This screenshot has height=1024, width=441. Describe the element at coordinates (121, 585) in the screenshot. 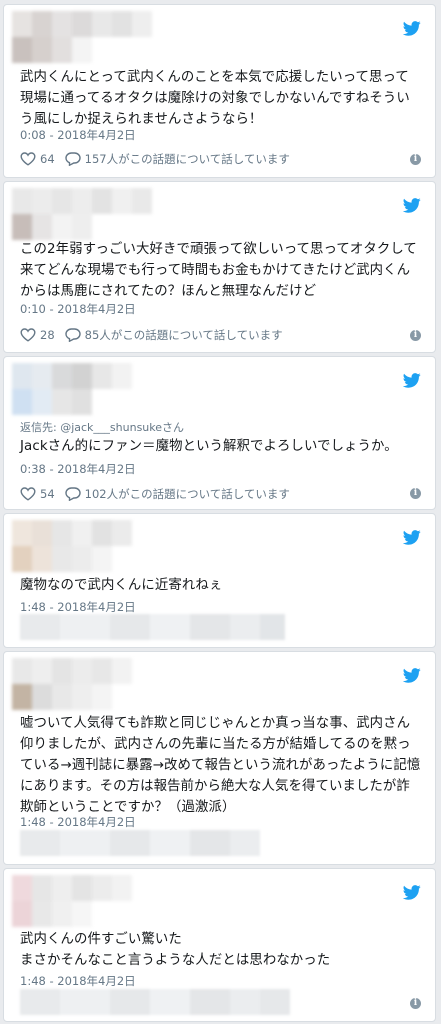

I see `tweet-text: 魔物なので武内くんに近寄れねぇ` at that location.